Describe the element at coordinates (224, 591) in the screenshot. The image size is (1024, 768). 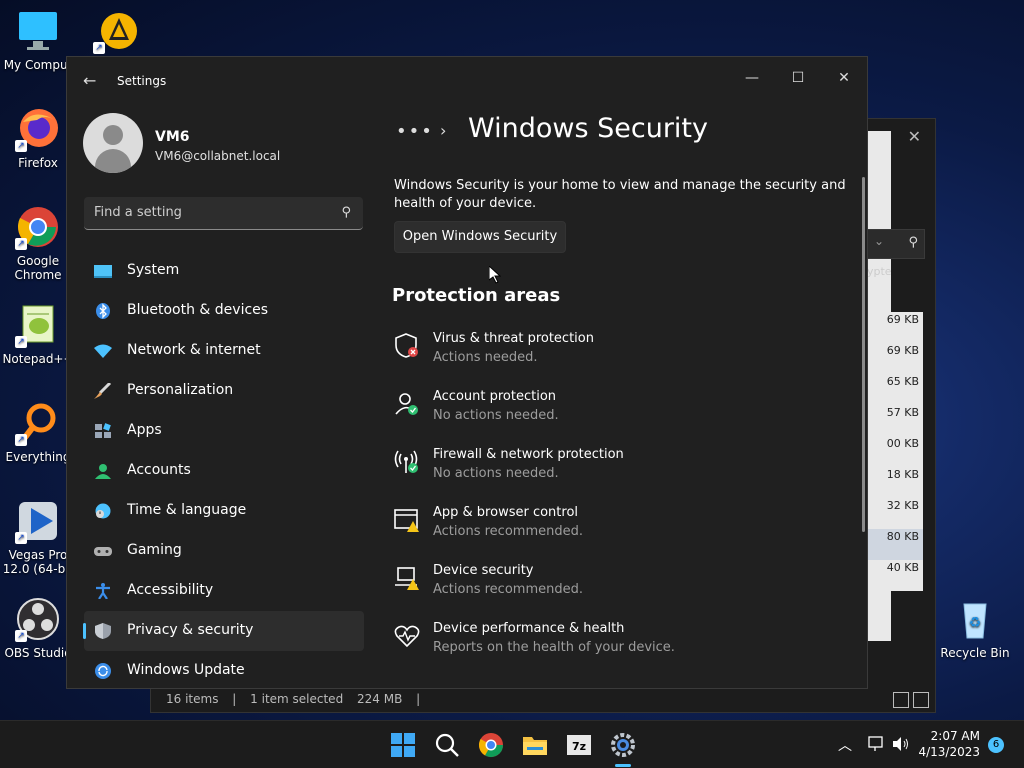
I see `sidebar-item-accessibility: Accessibility` at that location.